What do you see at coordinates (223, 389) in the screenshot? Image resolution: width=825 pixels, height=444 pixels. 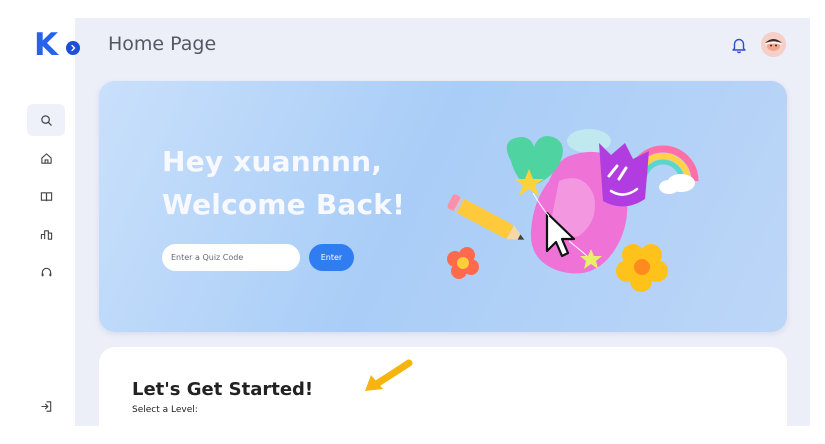 I see `get-started-title: Let's Get Started!` at bounding box center [223, 389].